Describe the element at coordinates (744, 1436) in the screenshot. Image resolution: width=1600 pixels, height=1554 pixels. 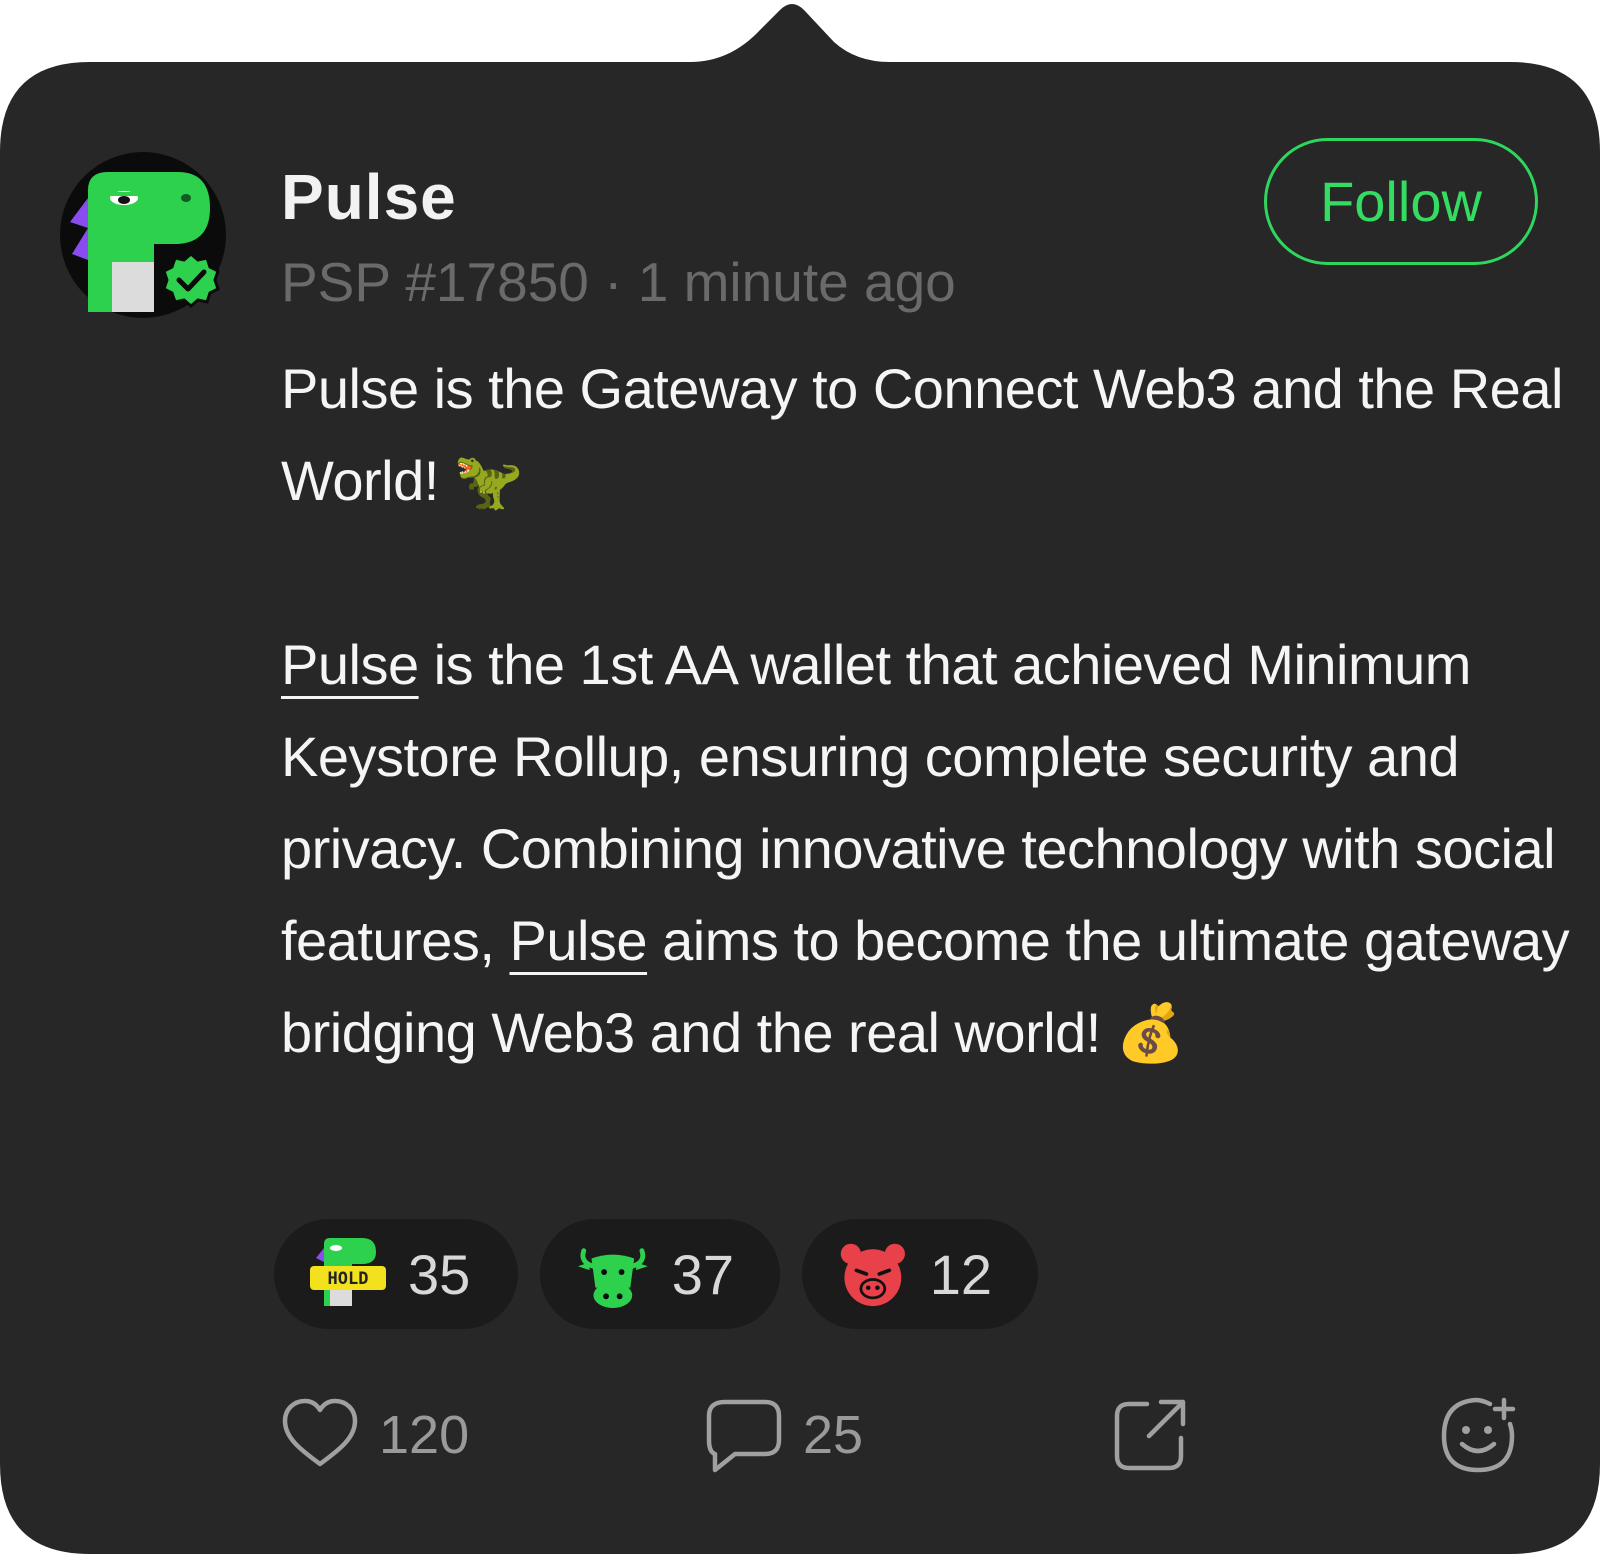
I see `comment-icon` at that location.